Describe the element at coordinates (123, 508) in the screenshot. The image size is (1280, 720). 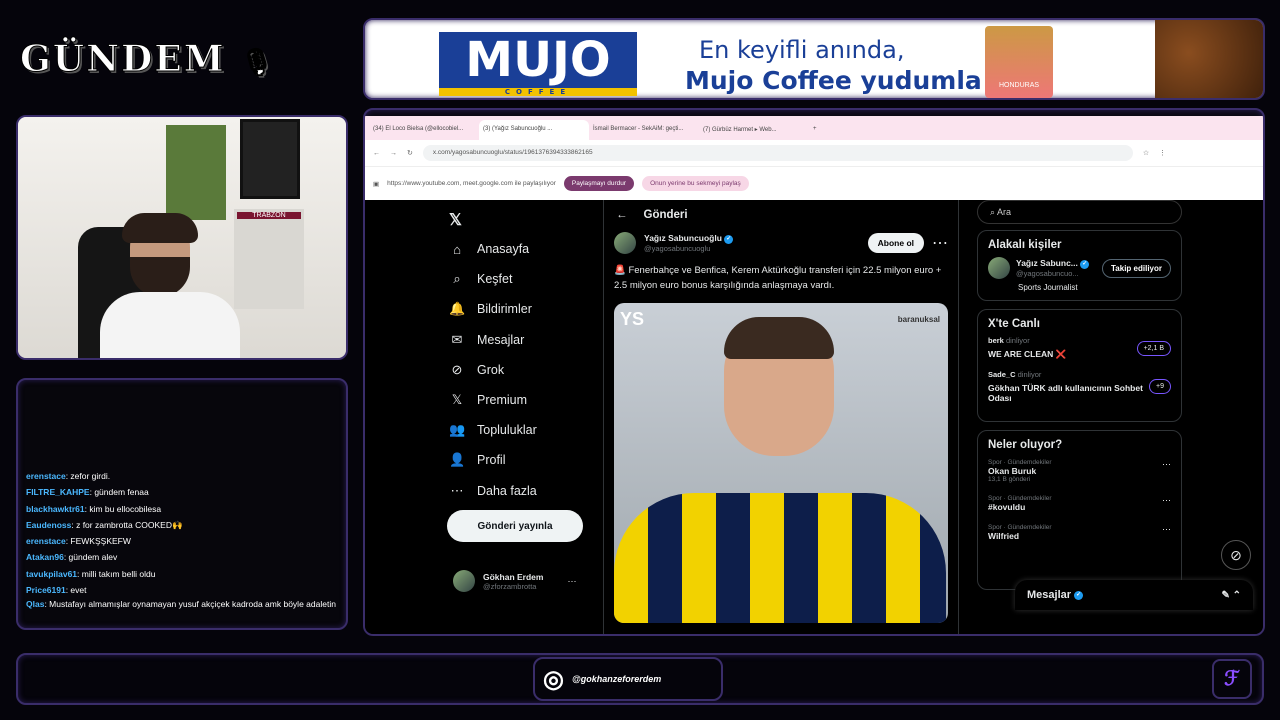
I see `chat-text: : kim bu ellocobilesa` at that location.